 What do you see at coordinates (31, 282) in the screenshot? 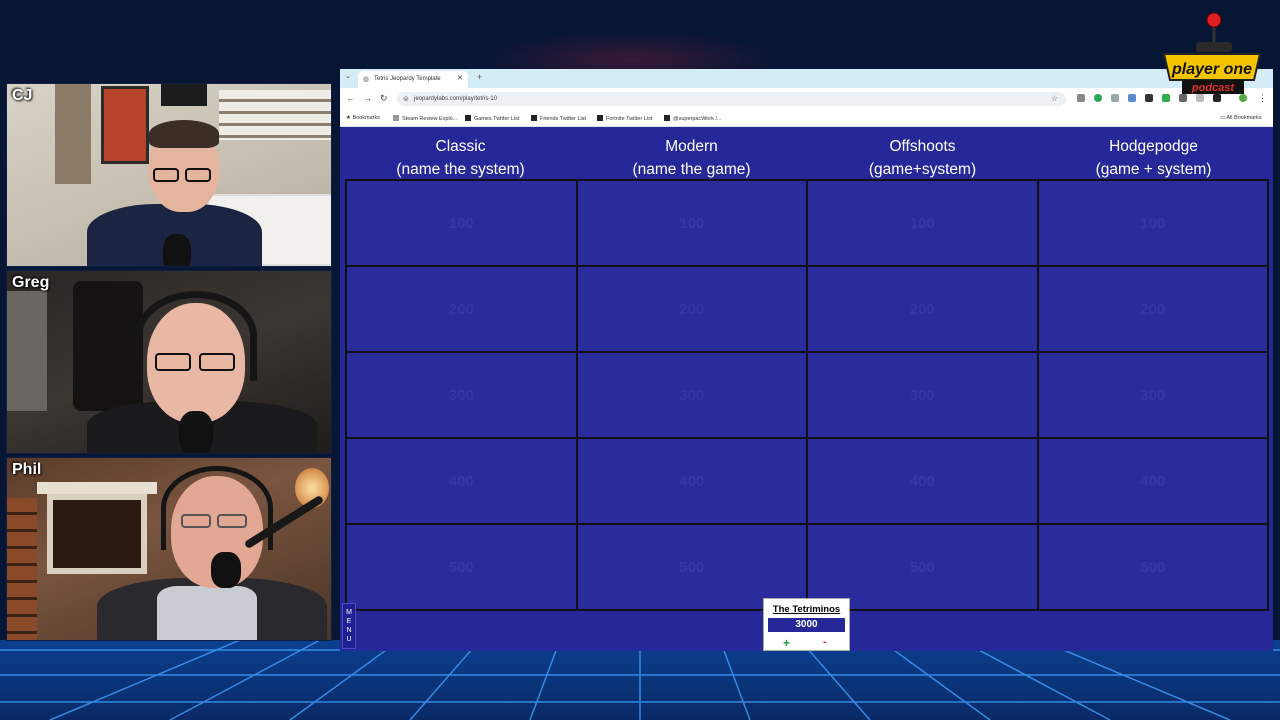
I see `cam-label-greg: Greg` at bounding box center [31, 282].